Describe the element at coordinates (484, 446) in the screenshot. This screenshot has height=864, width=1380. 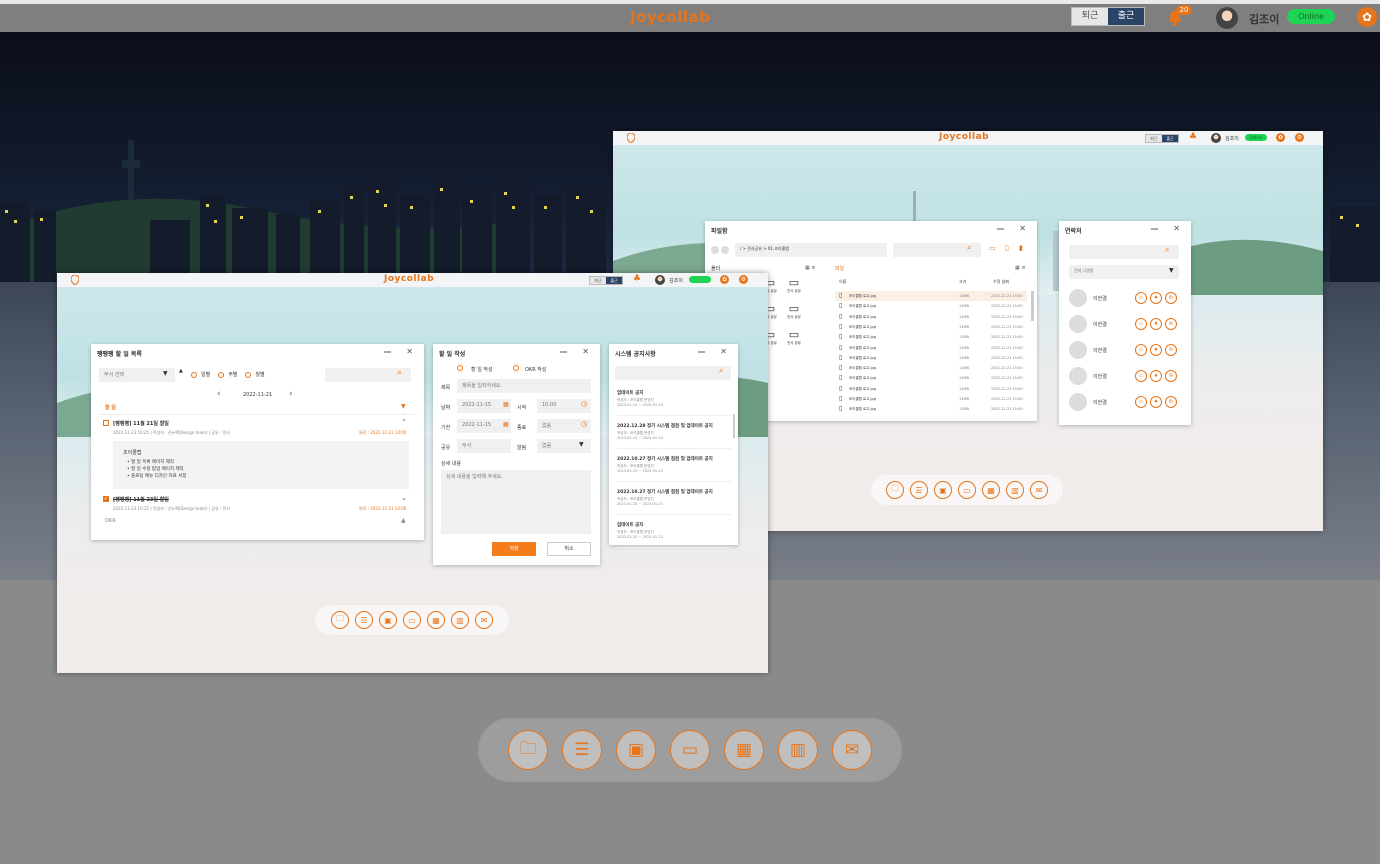
I see `share-select: 부서` at that location.